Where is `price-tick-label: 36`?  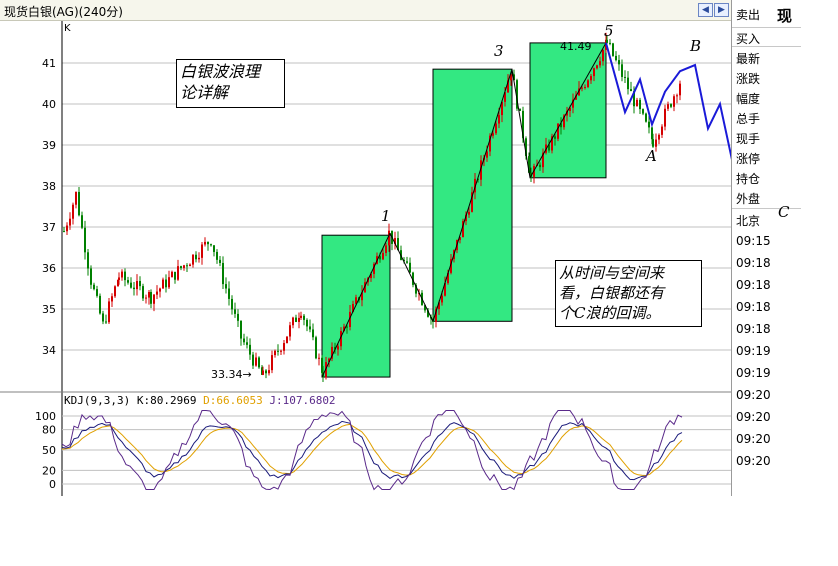
price-tick-label: 36 is located at coordinates (49, 268).